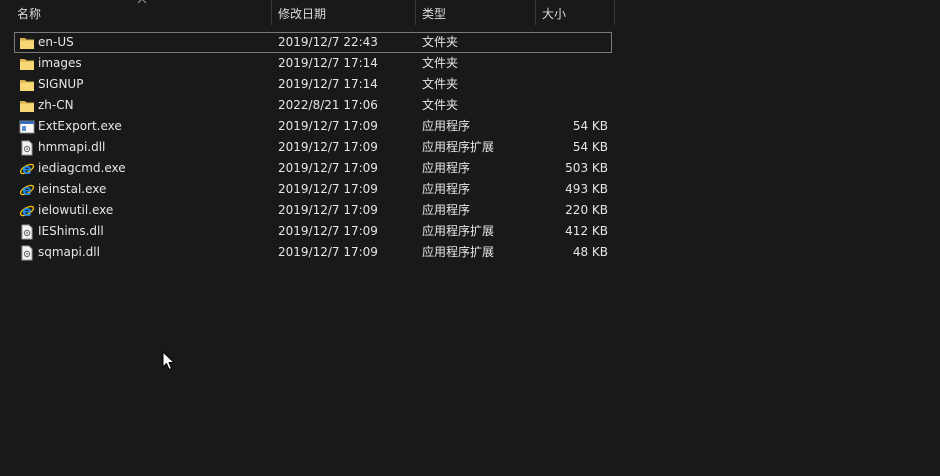 The image size is (940, 476). Describe the element at coordinates (61, 84) in the screenshot. I see `file-name: SIGNUP` at that location.